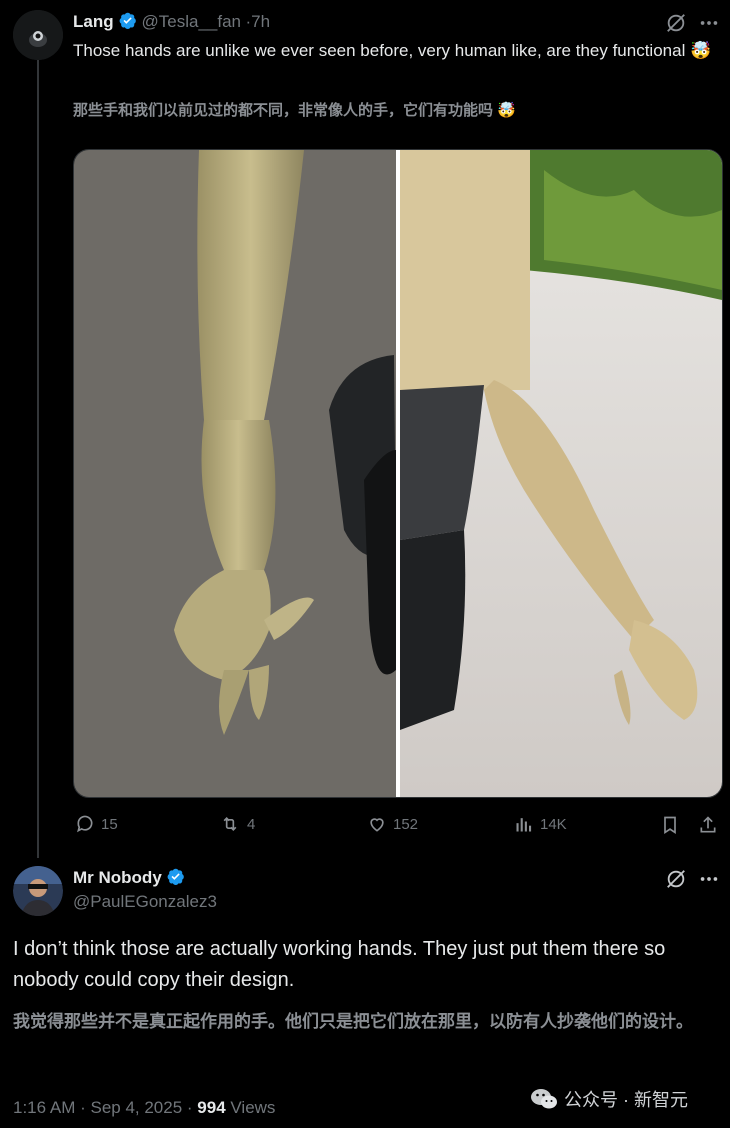 This screenshot has height=1128, width=730. I want to click on share-icon, so click(708, 827).